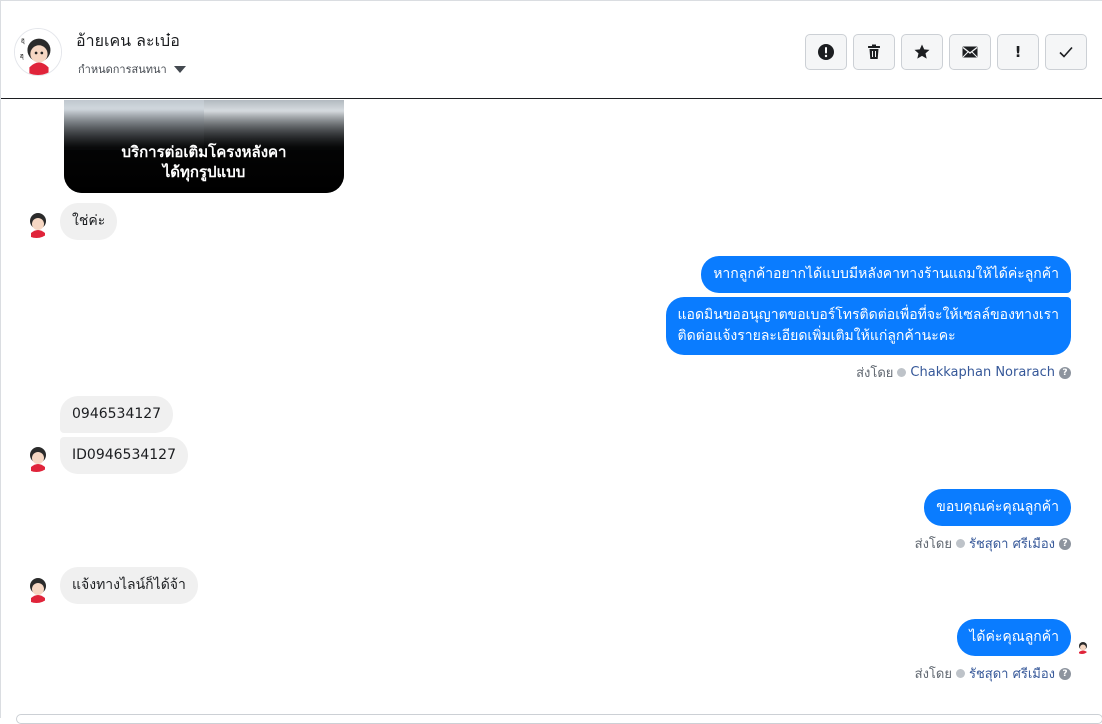 The width and height of the screenshot is (1102, 724). Describe the element at coordinates (946, 52) in the screenshot. I see `conversation-toolbar: !` at that location.